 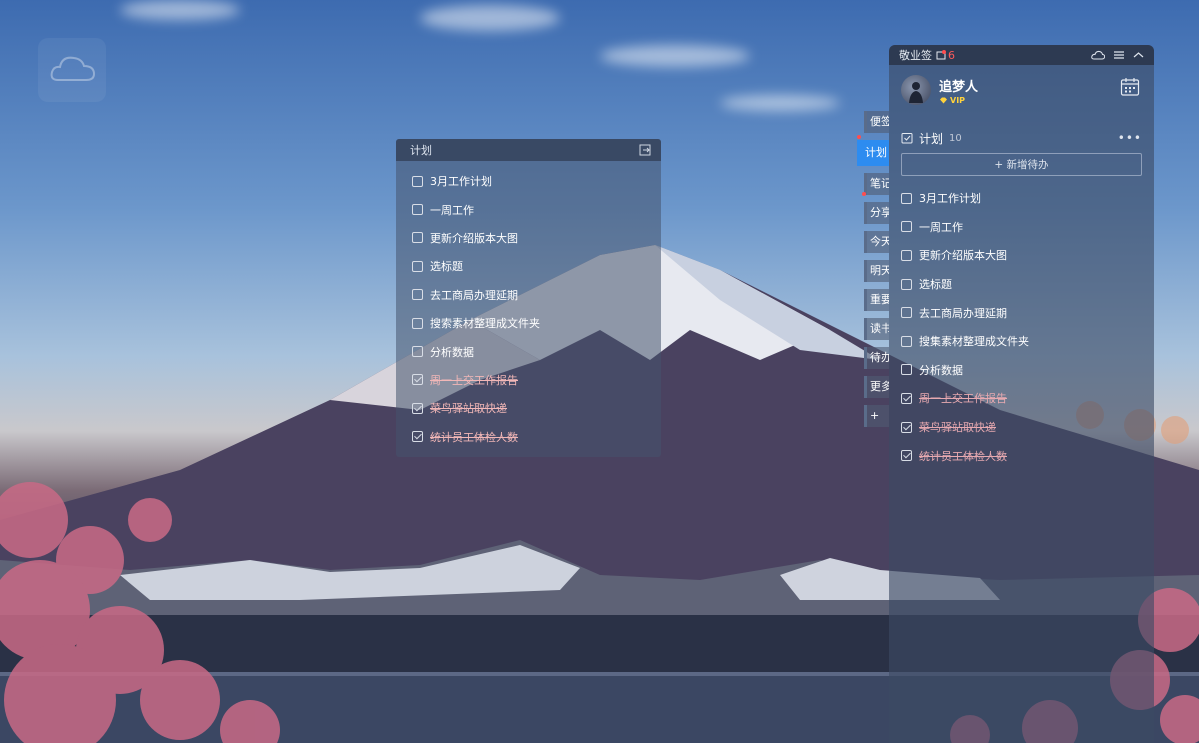 I want to click on tab-notes: 便签, so click(x=876, y=122).